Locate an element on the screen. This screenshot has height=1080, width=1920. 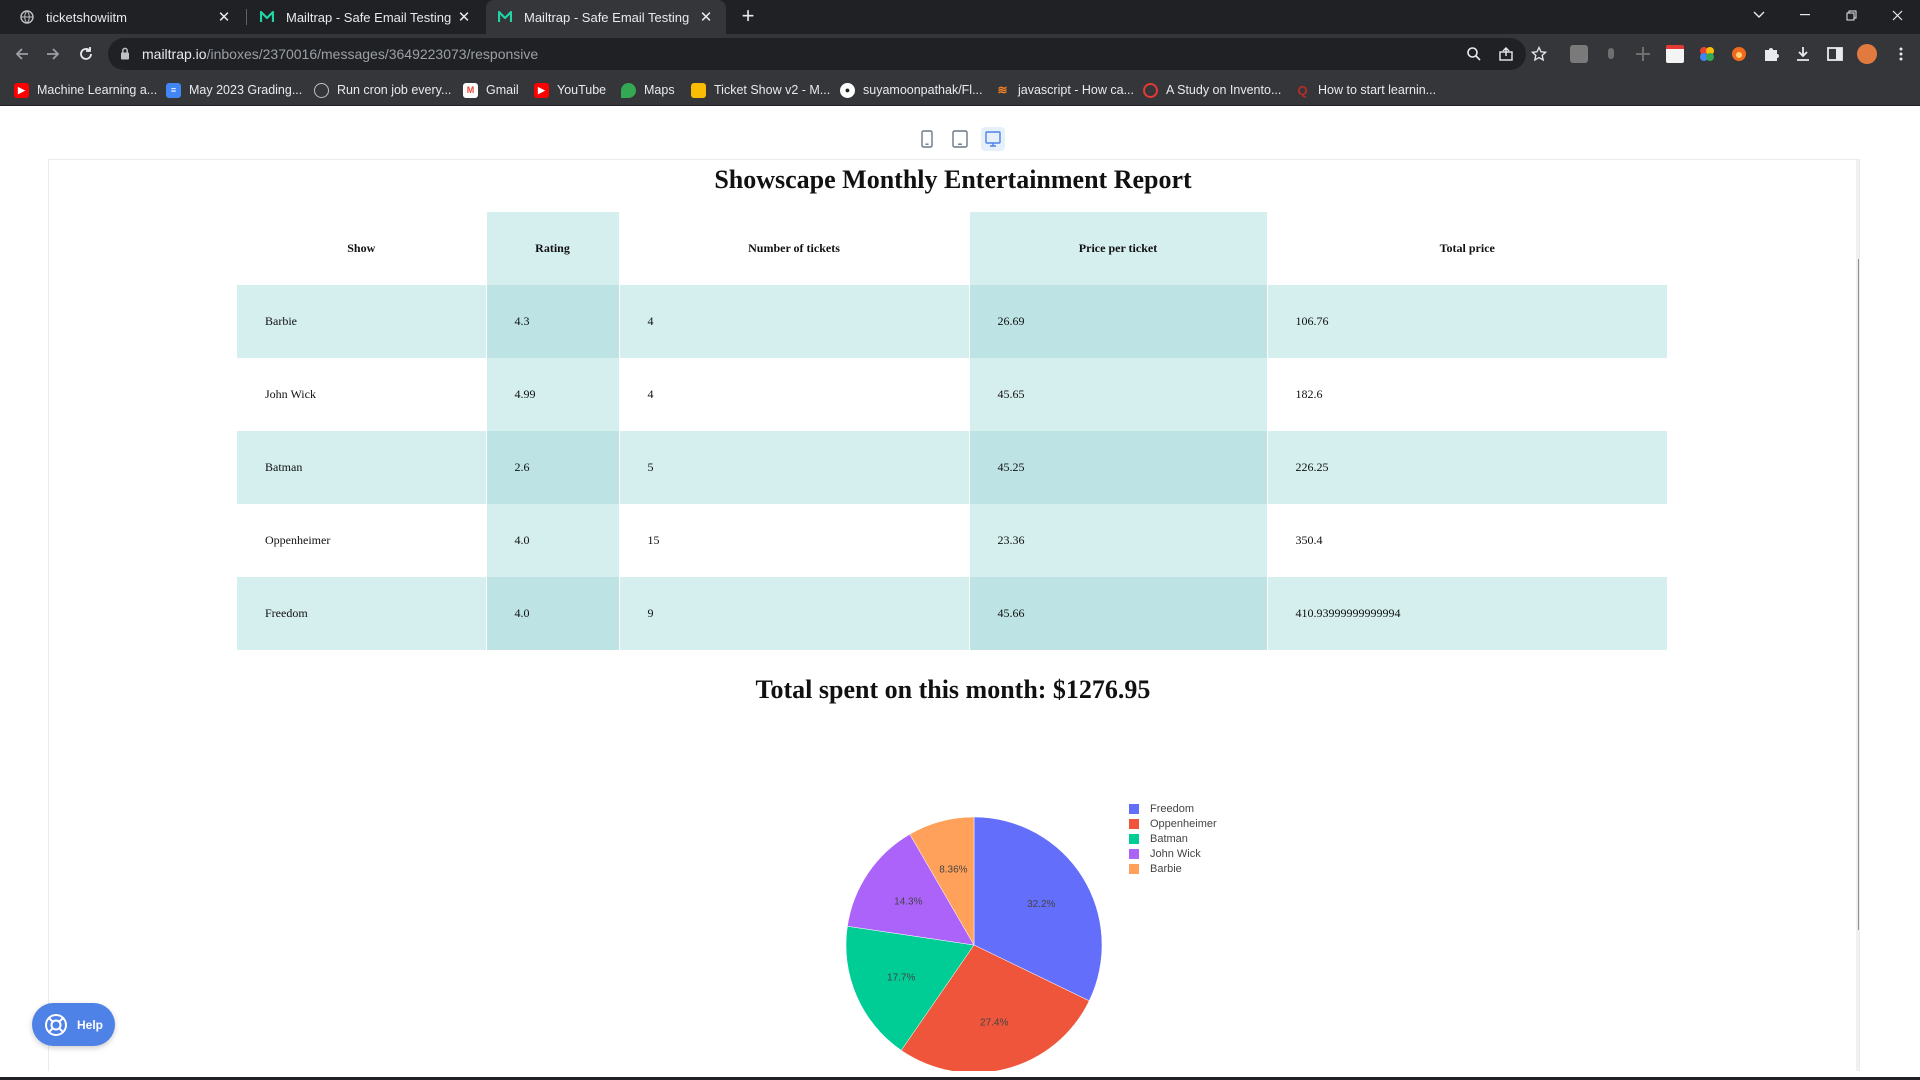
tab-ticketshowiitm: ticketshowiitm ✕ is located at coordinates (126, 17).